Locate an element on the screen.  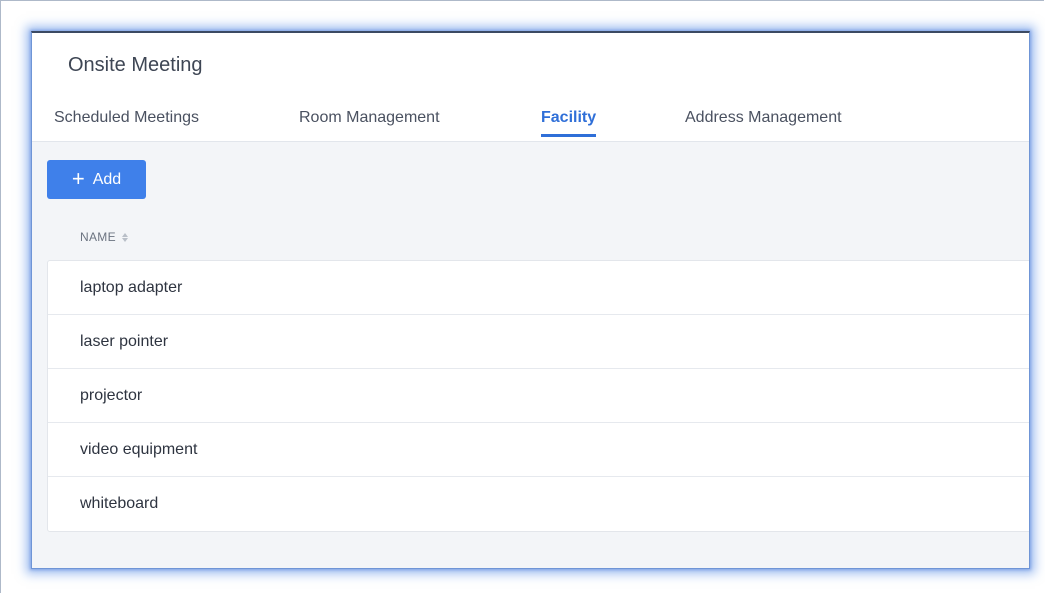
table-row: projector is located at coordinates (538, 396).